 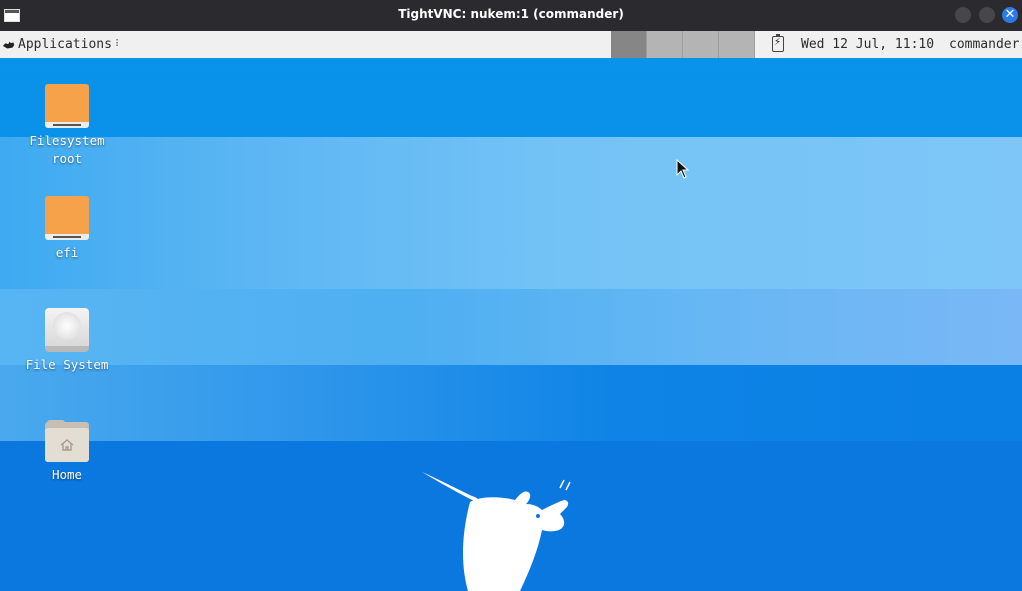 I want to click on workspace-switcher, so click(x=683, y=44).